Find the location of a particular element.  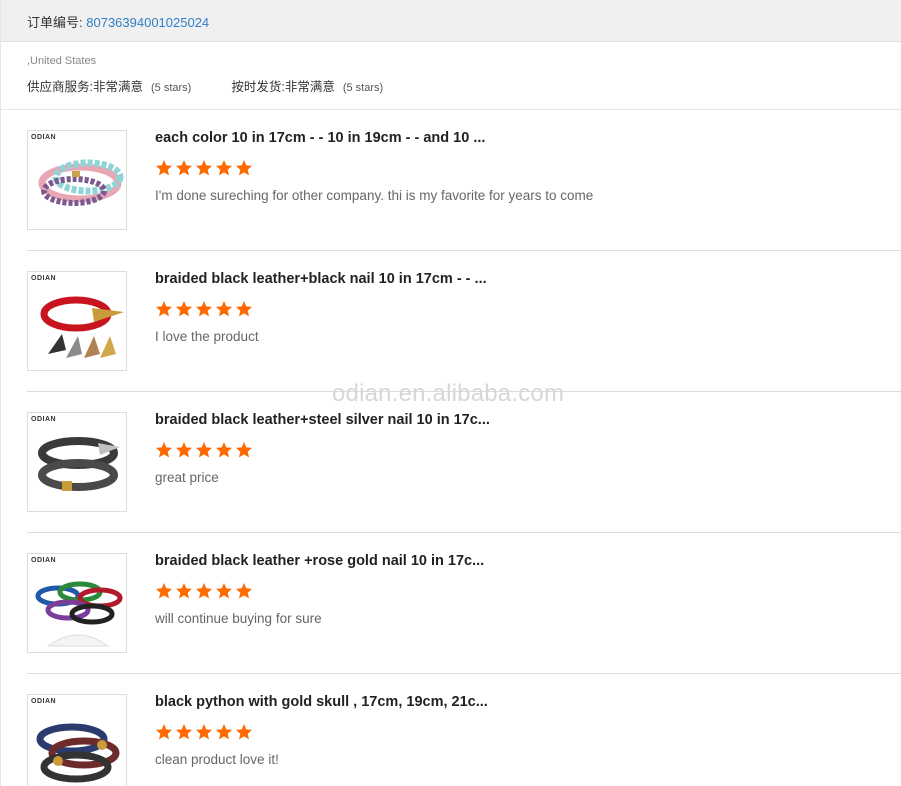

supplier-service-stars: (5 stars) is located at coordinates (171, 88).